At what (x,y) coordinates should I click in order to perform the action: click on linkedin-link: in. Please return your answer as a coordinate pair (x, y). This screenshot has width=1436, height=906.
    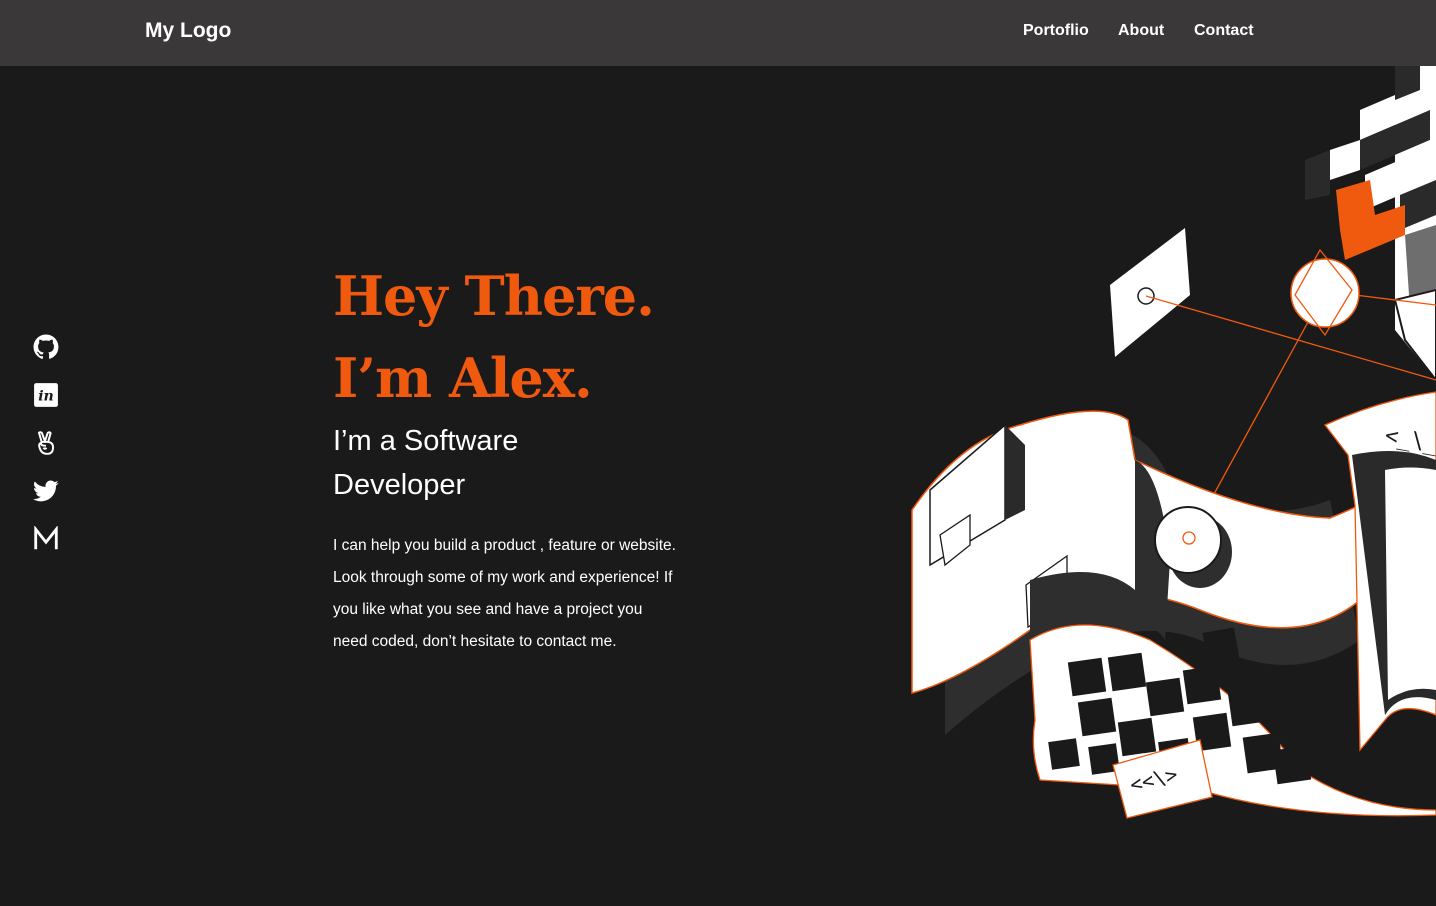
    Looking at the image, I should click on (46, 395).